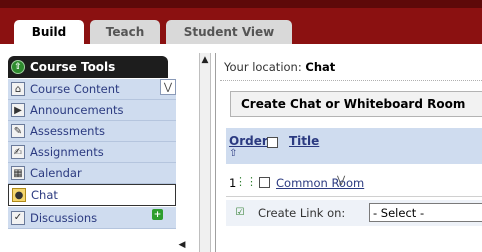 Image resolution: width=482 pixels, height=252 pixels. Describe the element at coordinates (233, 153) in the screenshot. I see `sort-up-icon: ⇧` at that location.